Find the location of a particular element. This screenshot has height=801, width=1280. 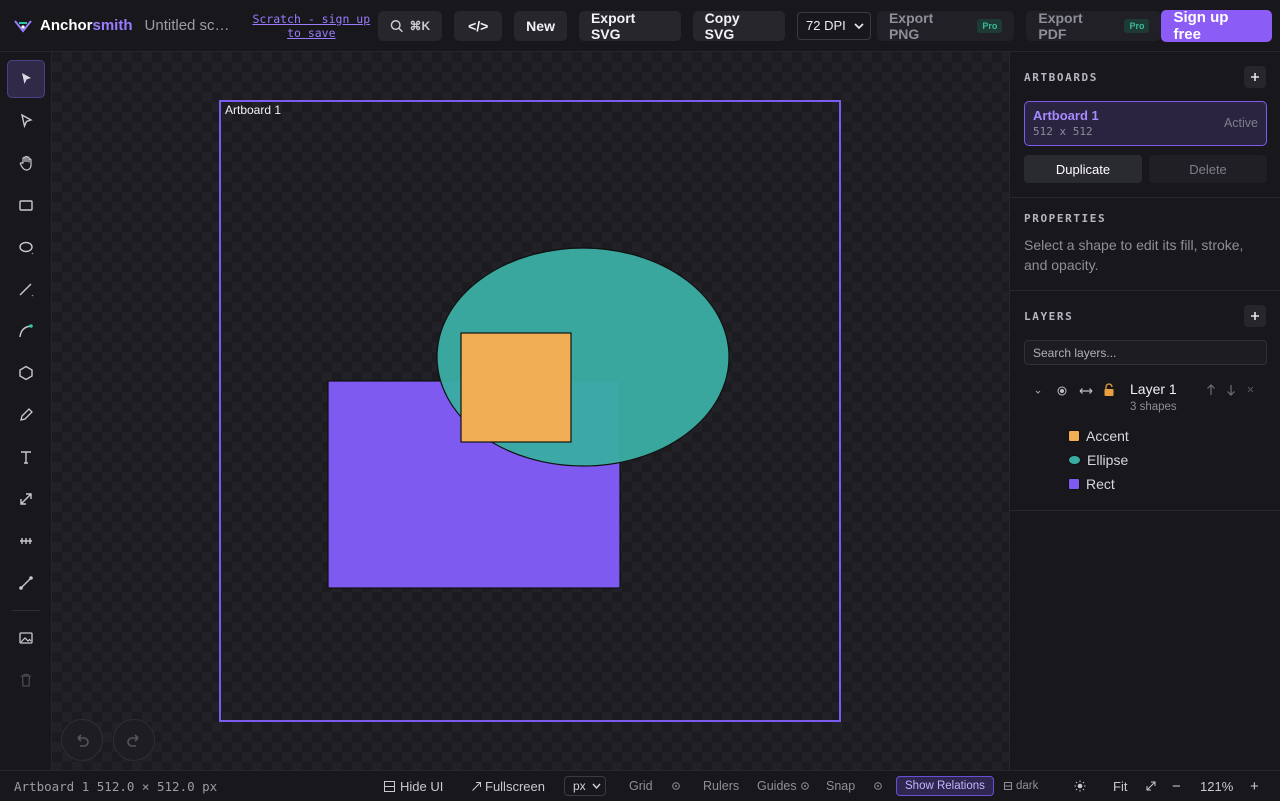

distribute-icon is located at coordinates (26, 541).